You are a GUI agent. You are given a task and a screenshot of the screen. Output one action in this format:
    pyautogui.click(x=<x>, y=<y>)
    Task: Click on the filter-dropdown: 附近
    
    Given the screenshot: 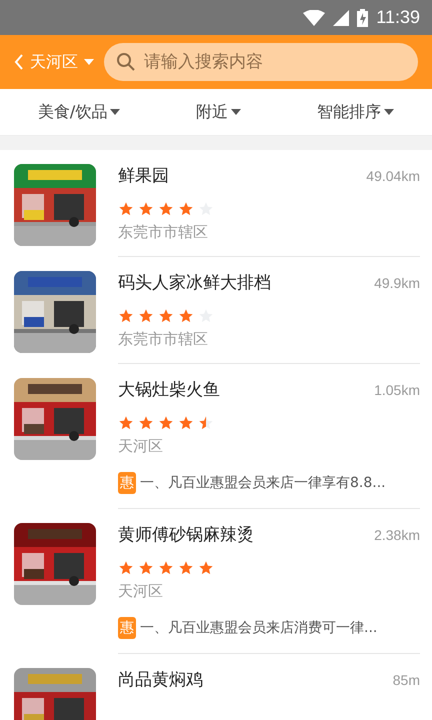 What is the action you would take?
    pyautogui.click(x=219, y=112)
    